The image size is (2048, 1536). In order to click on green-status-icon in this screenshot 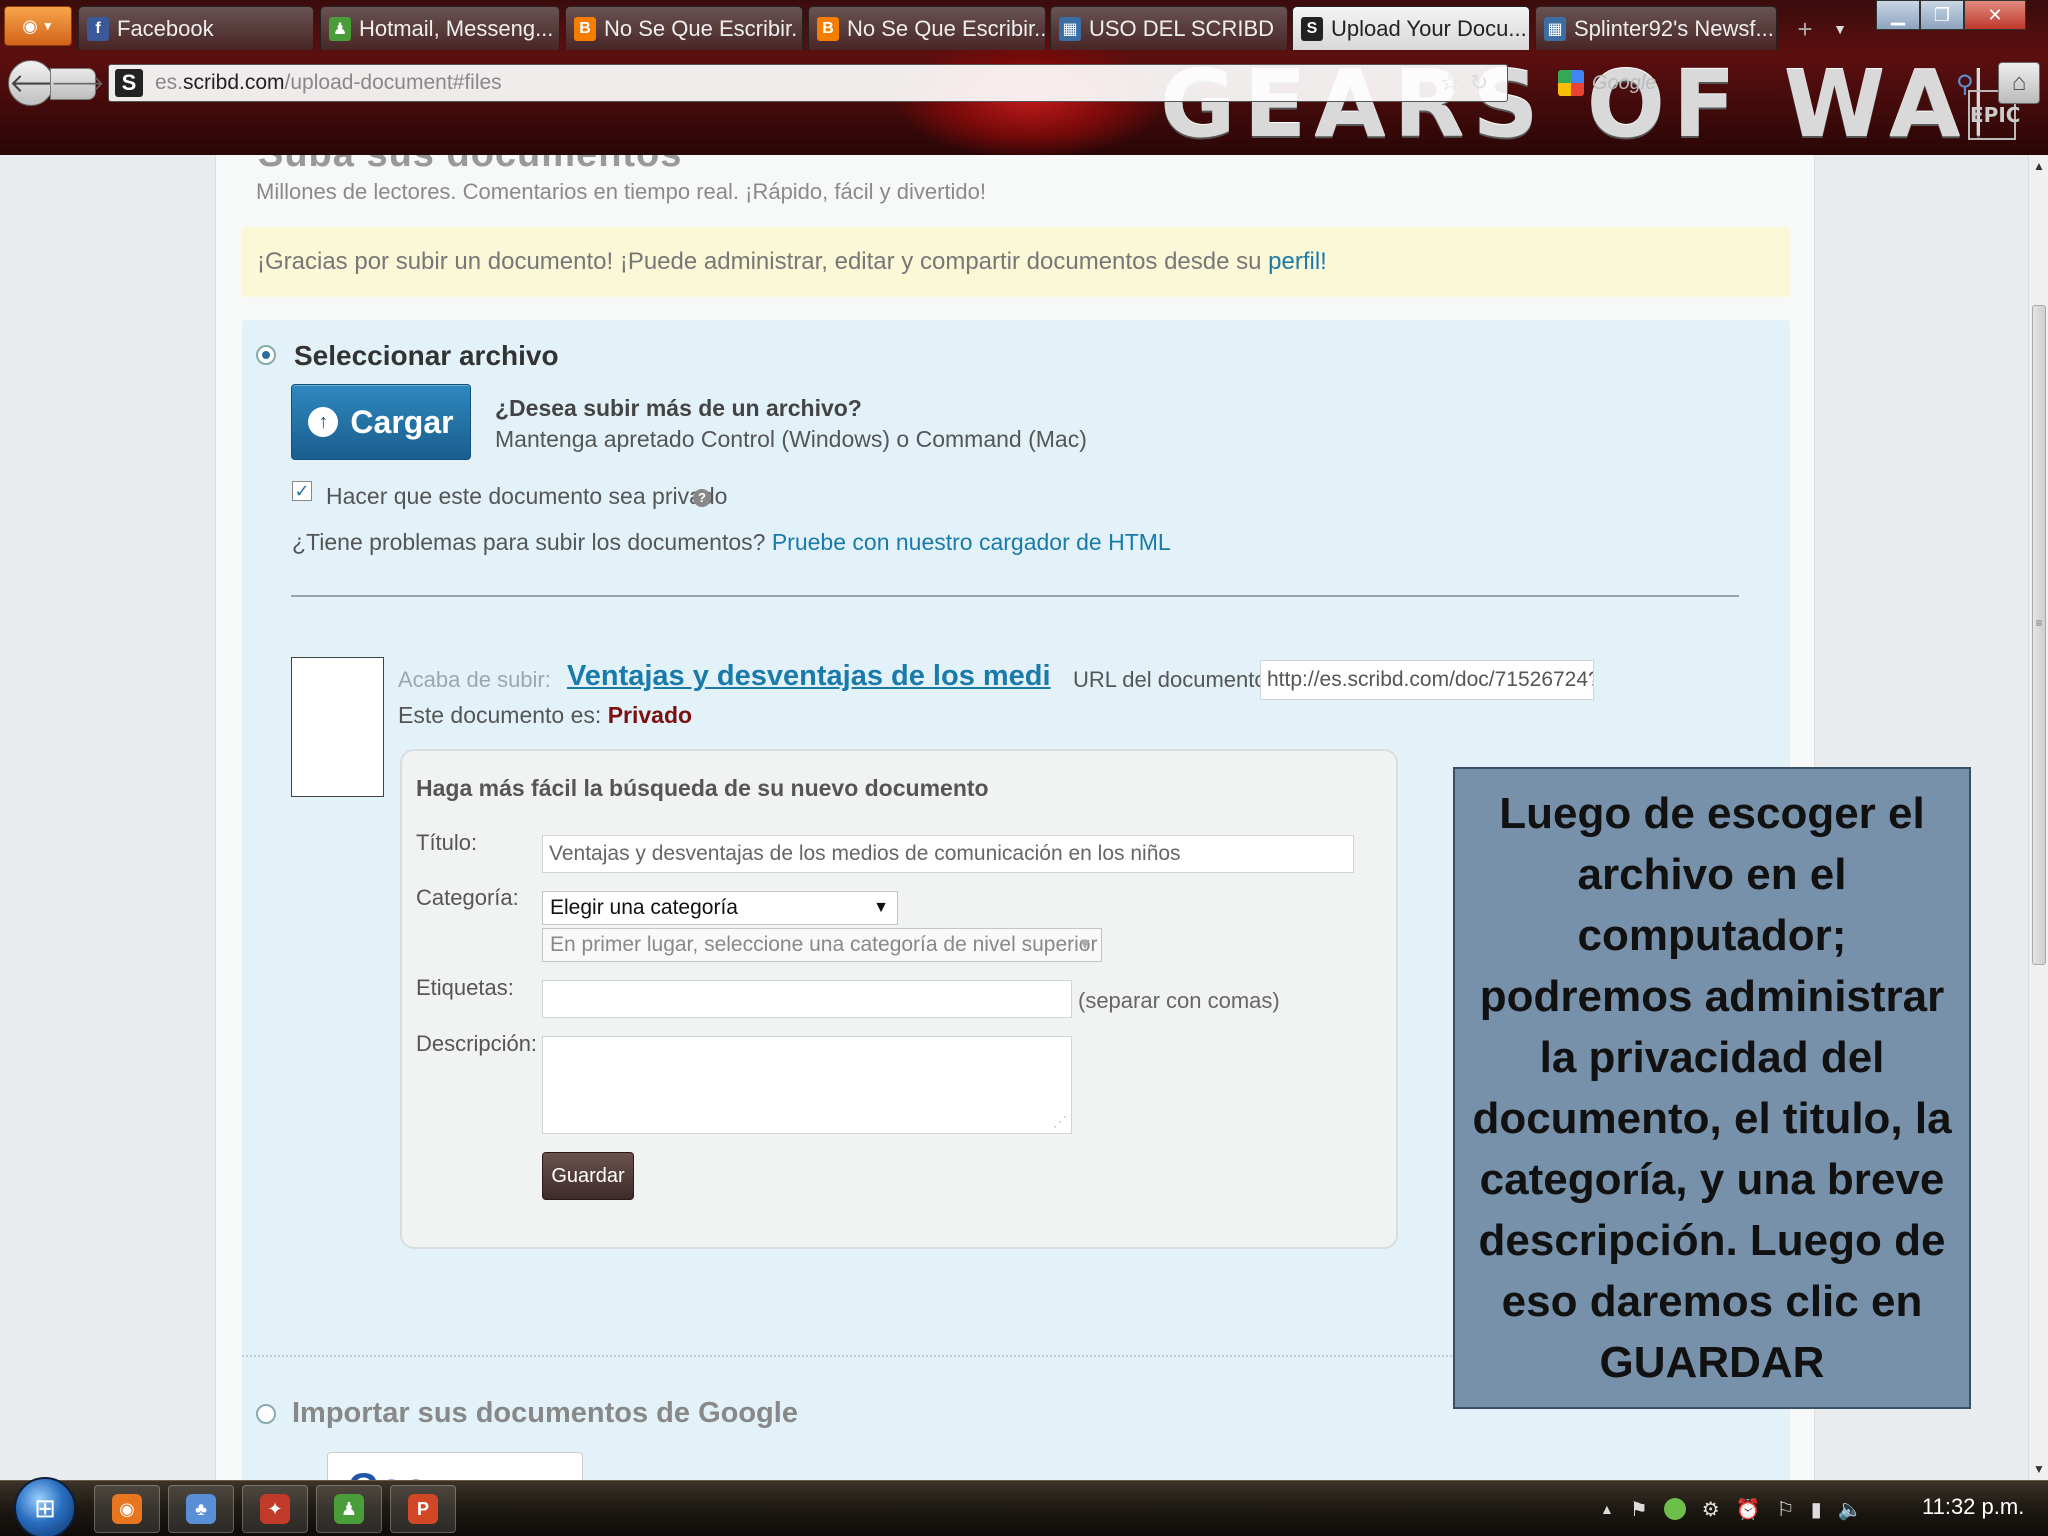, I will do `click(1674, 1509)`.